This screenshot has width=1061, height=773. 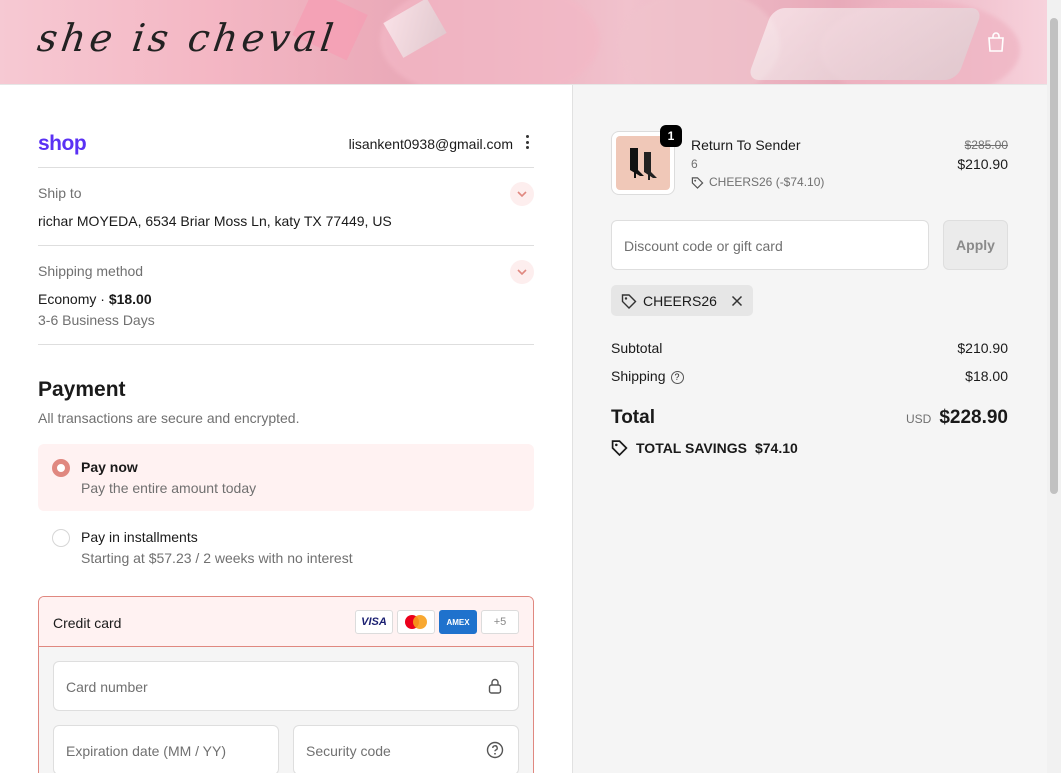 I want to click on shipping-label-row: Shipping?, so click(x=647, y=376).